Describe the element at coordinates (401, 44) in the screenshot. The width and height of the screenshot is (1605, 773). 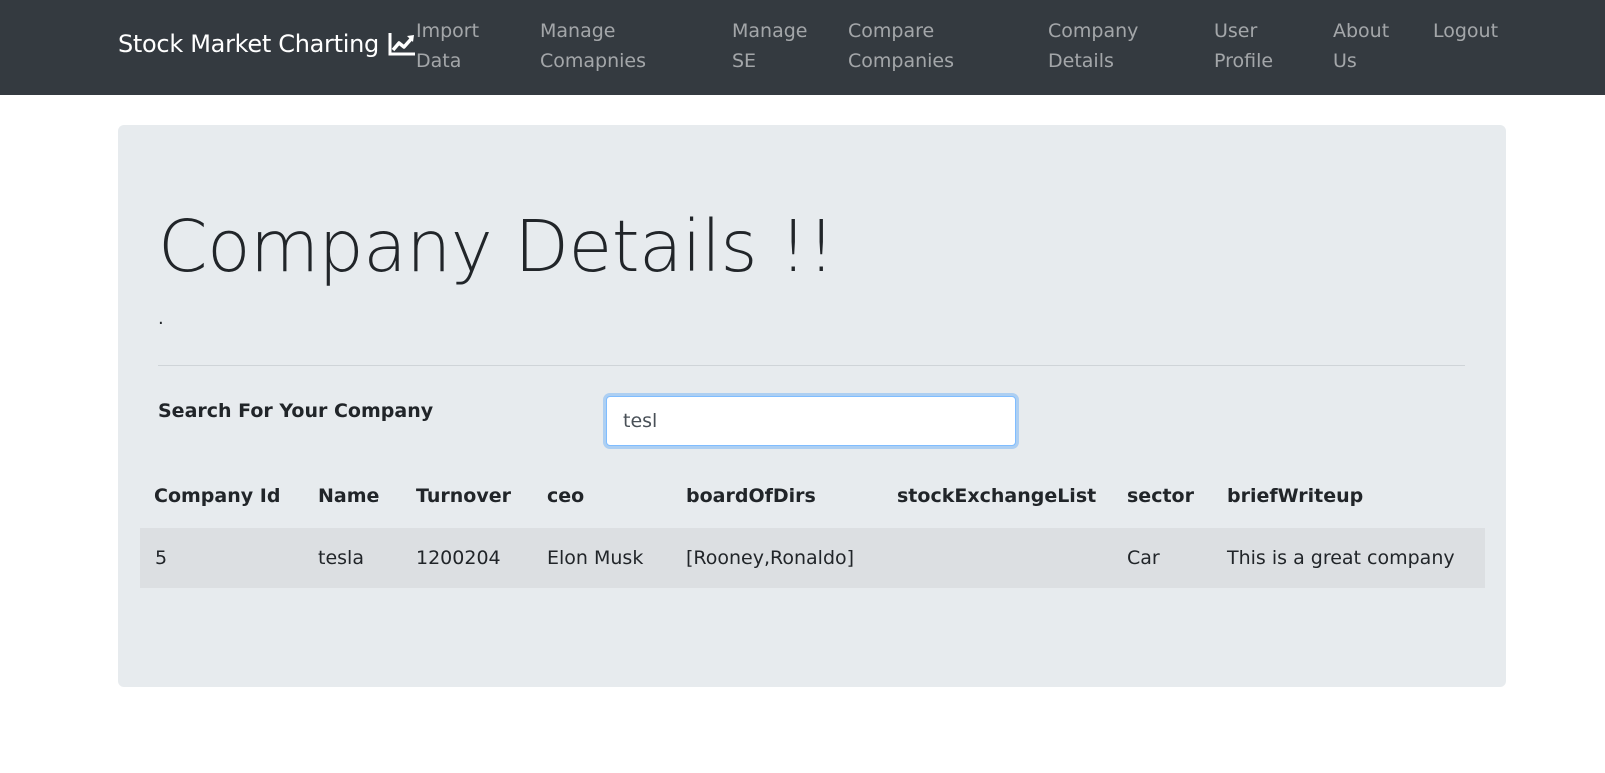
I see `line-chart-icon` at that location.